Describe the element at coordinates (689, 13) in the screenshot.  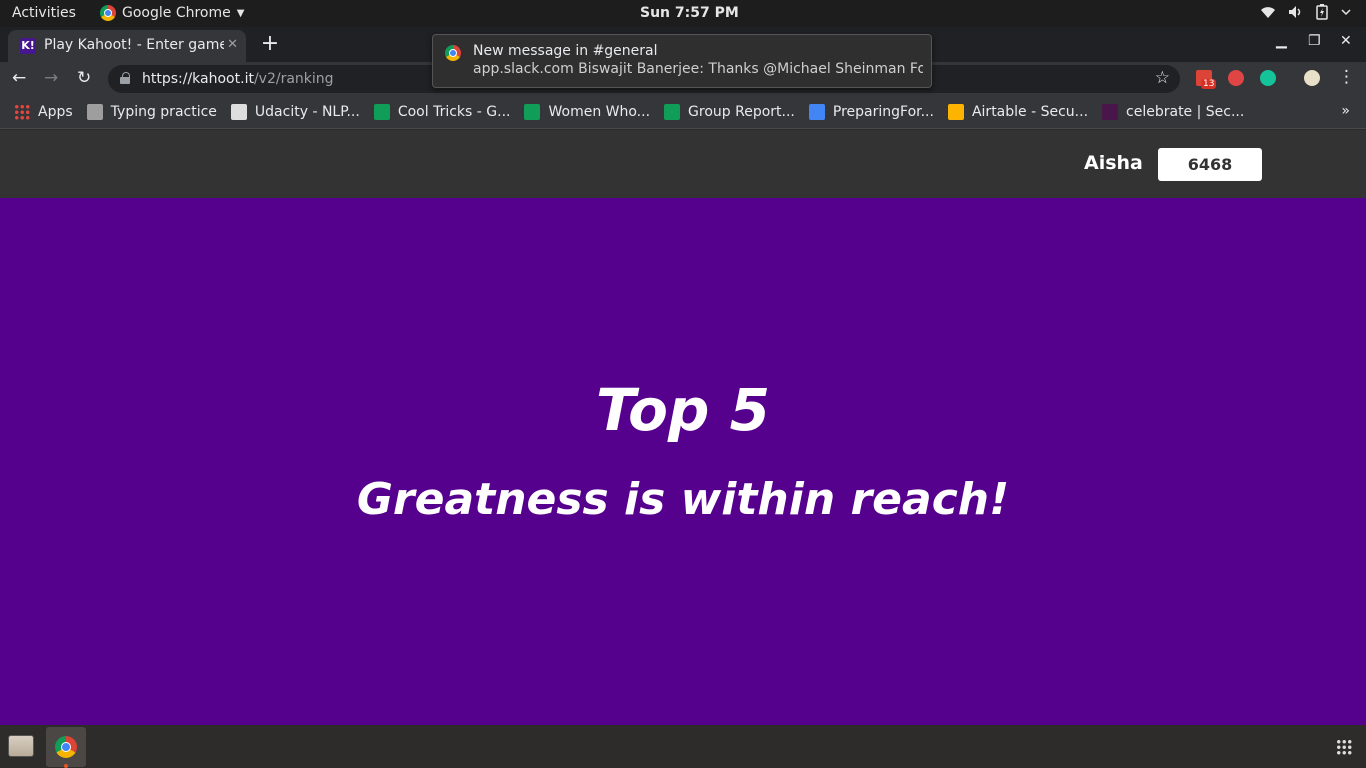
I see `clock: Sun 7:57 PM` at that location.